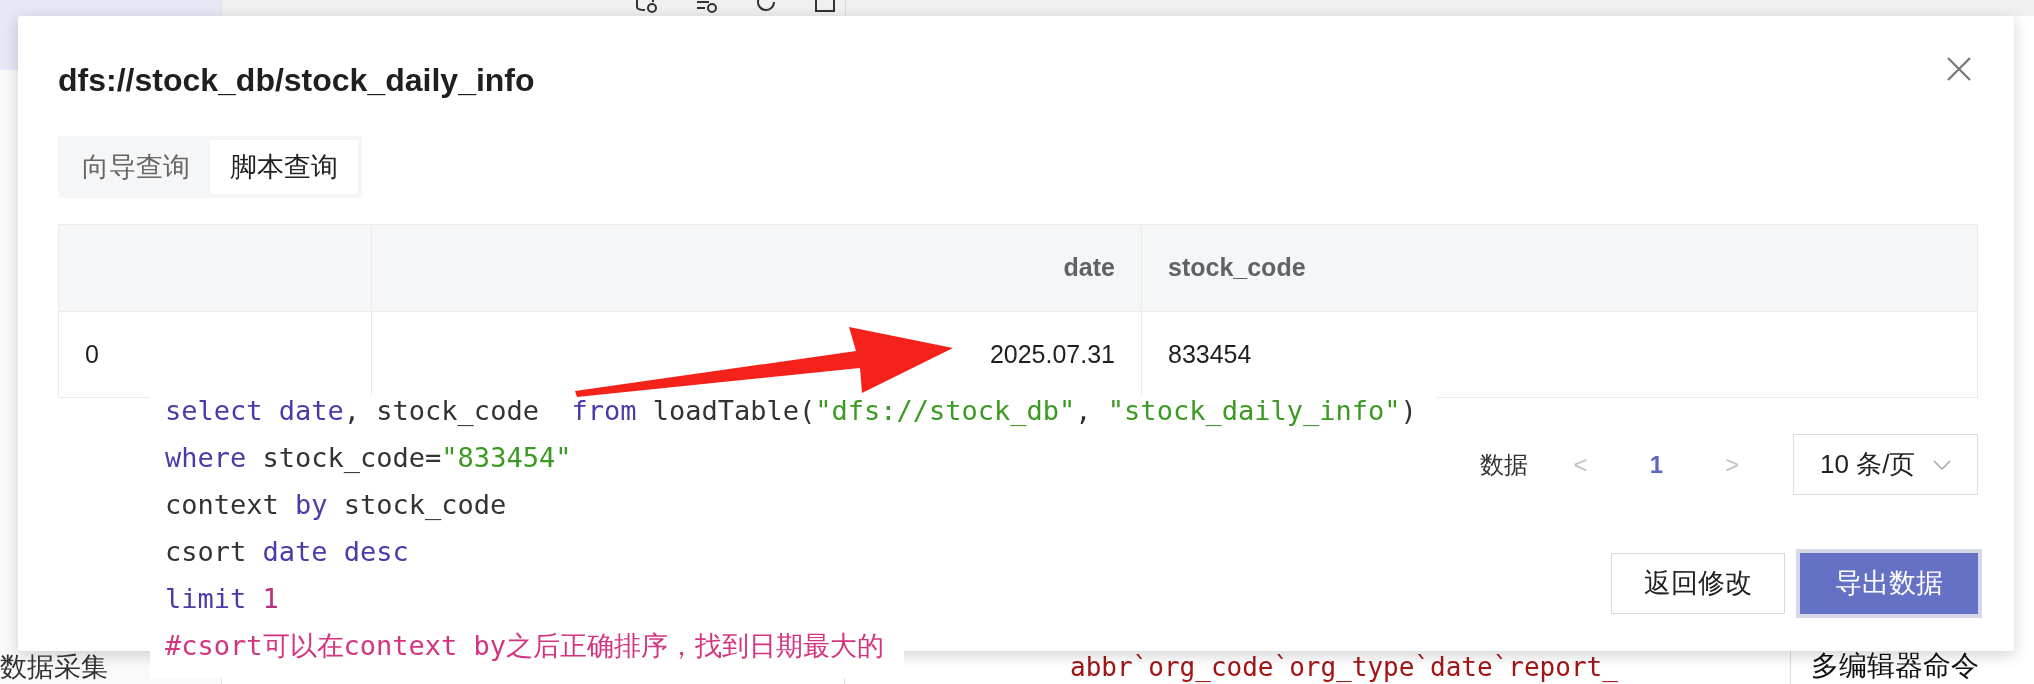 This screenshot has height=684, width=2034. Describe the element at coordinates (1895, 666) in the screenshot. I see `panel-label: 多编辑器命令` at that location.